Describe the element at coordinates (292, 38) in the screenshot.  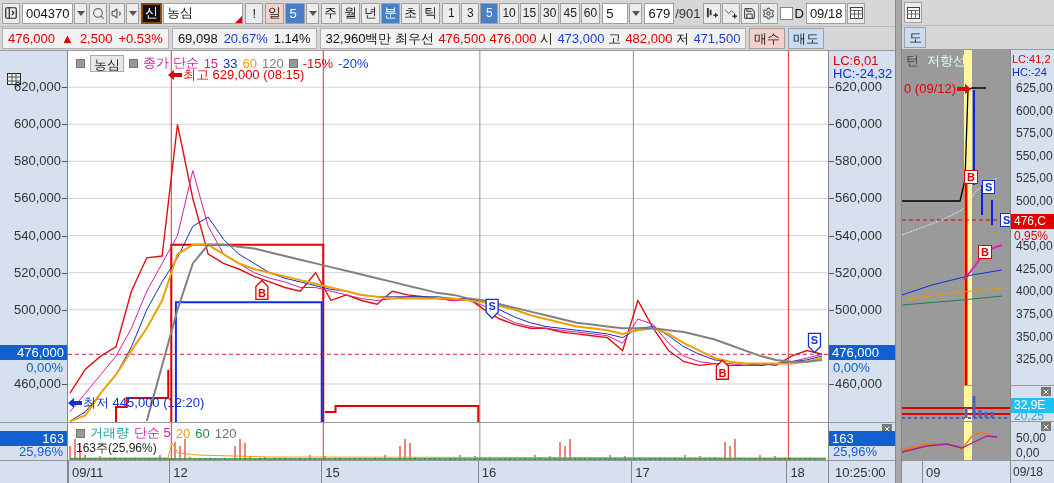
I see `ratio-value: 1.14%` at that location.